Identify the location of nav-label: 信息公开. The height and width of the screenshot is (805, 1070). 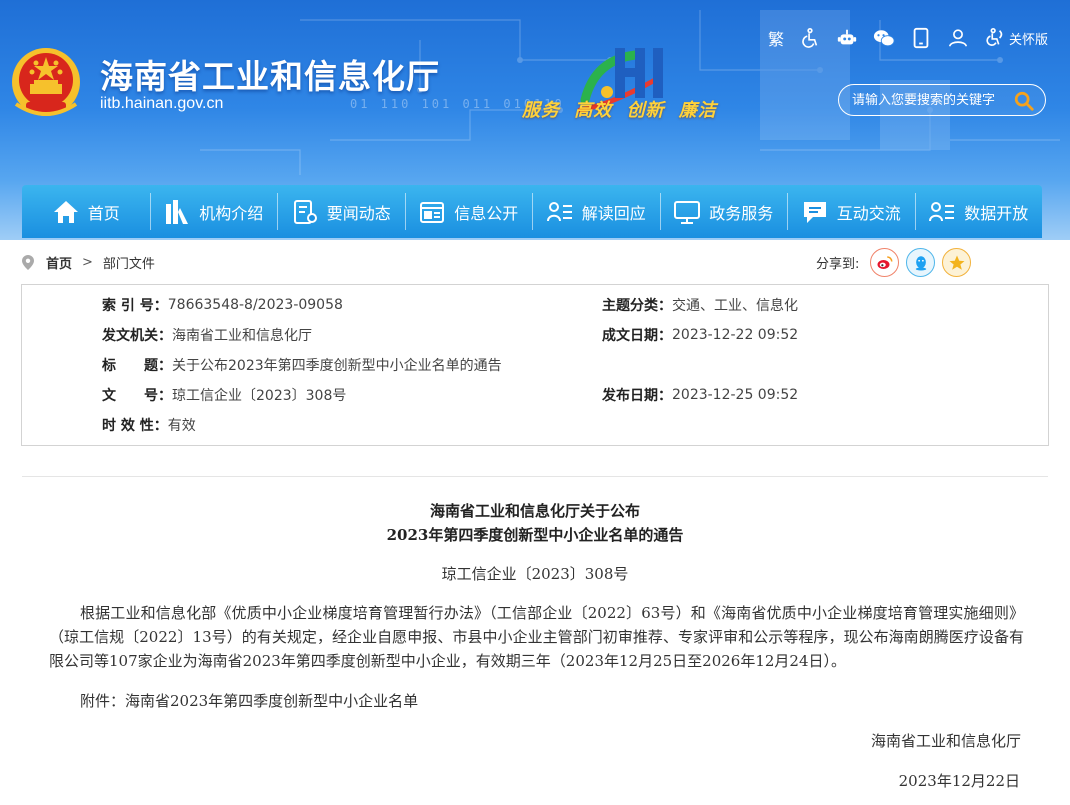
(486, 213).